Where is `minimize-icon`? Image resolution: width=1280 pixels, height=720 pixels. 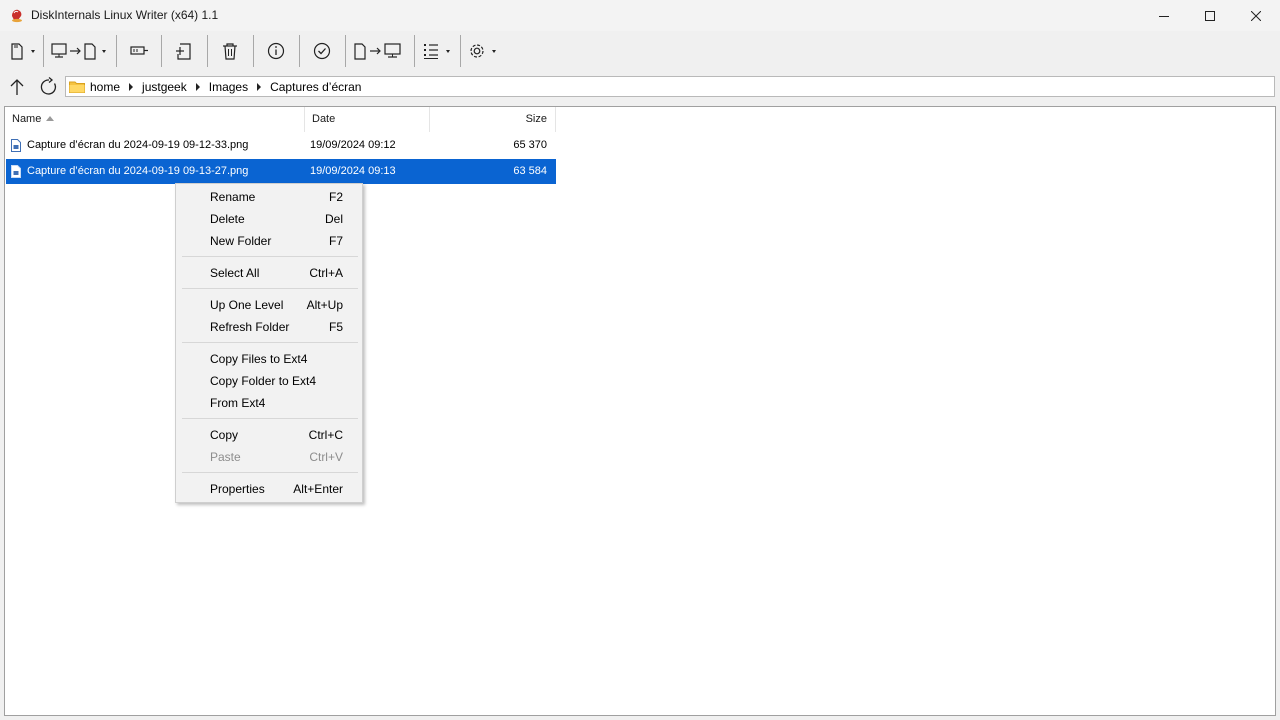 minimize-icon is located at coordinates (1164, 16).